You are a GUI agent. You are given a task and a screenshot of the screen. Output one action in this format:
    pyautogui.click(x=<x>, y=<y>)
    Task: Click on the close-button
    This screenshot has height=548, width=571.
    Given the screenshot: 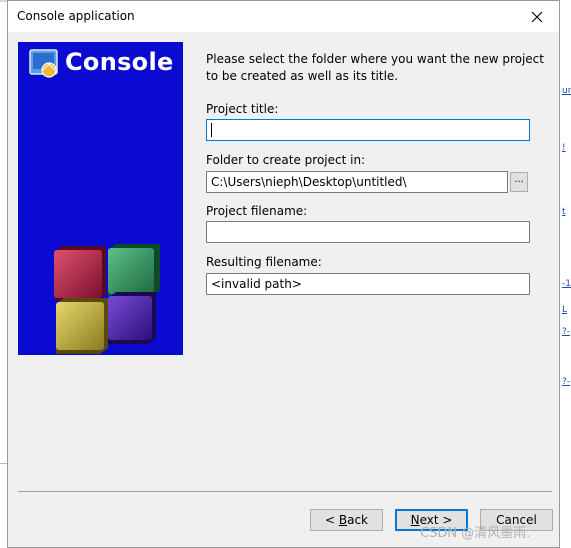 What is the action you would take?
    pyautogui.click(x=537, y=16)
    